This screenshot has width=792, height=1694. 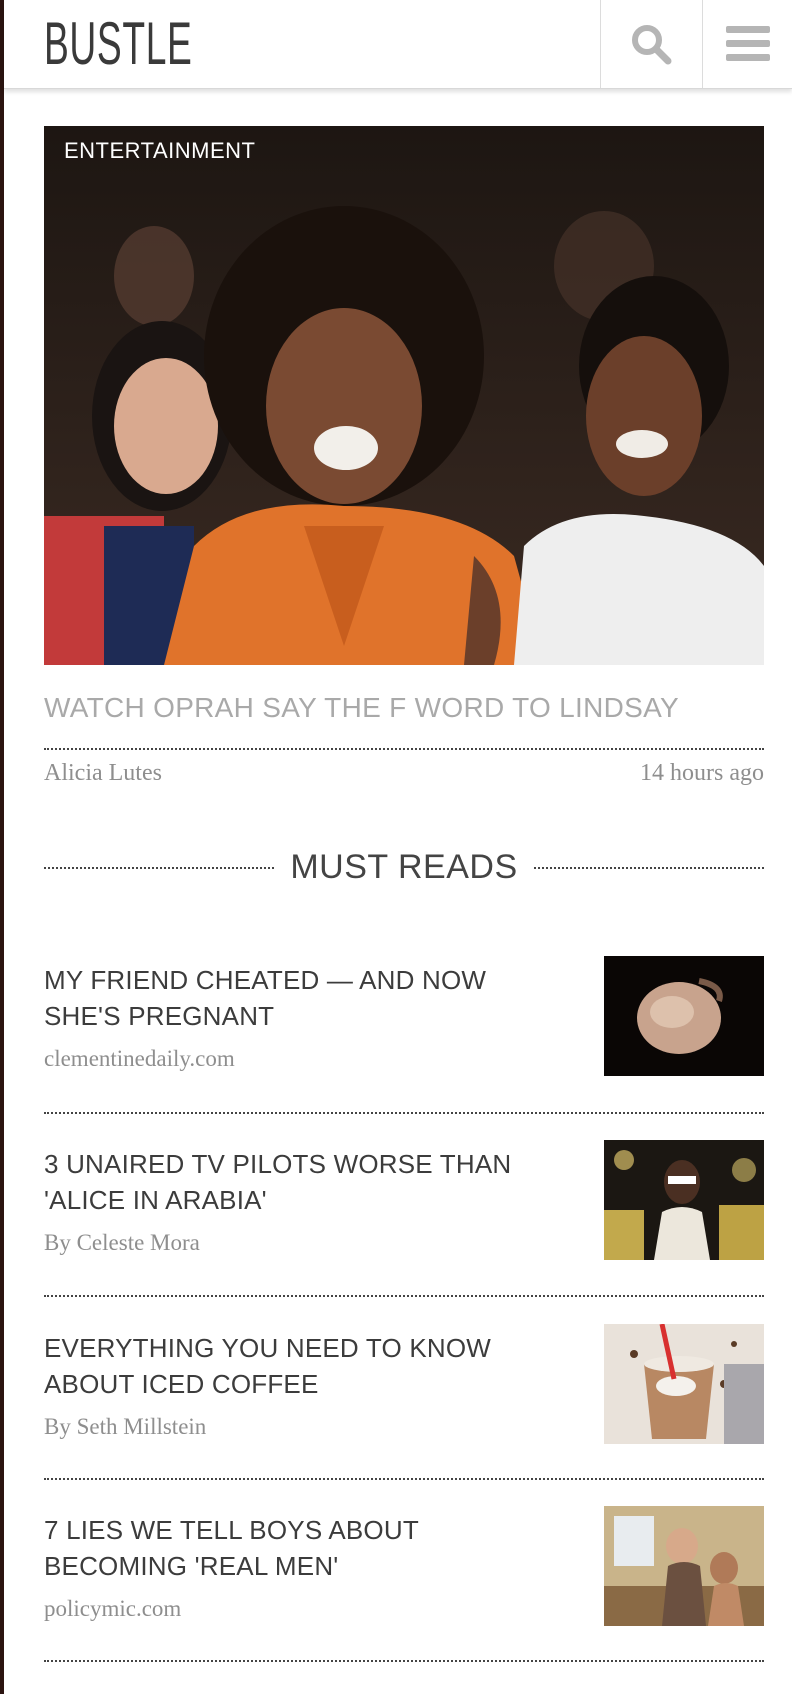 I want to click on article-source: policymic.com, so click(x=113, y=1608).